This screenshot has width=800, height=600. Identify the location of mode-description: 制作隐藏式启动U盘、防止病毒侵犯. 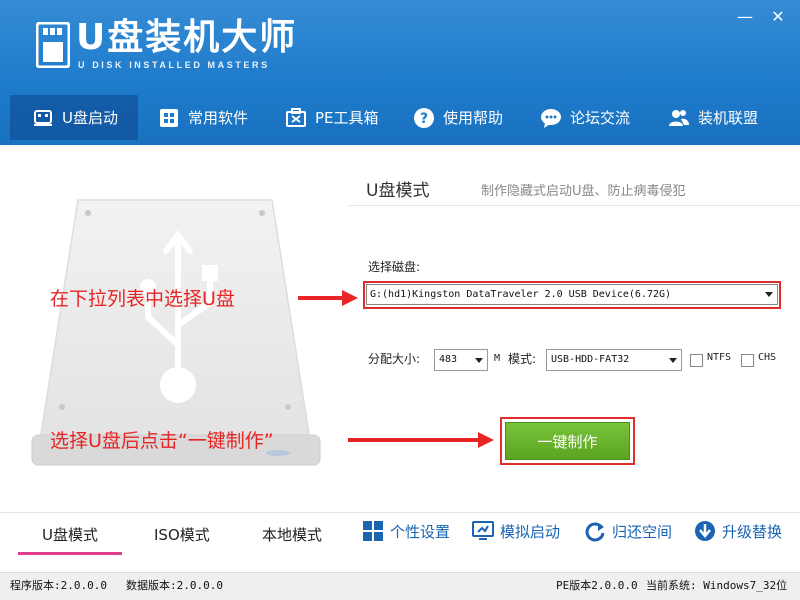
(583, 191).